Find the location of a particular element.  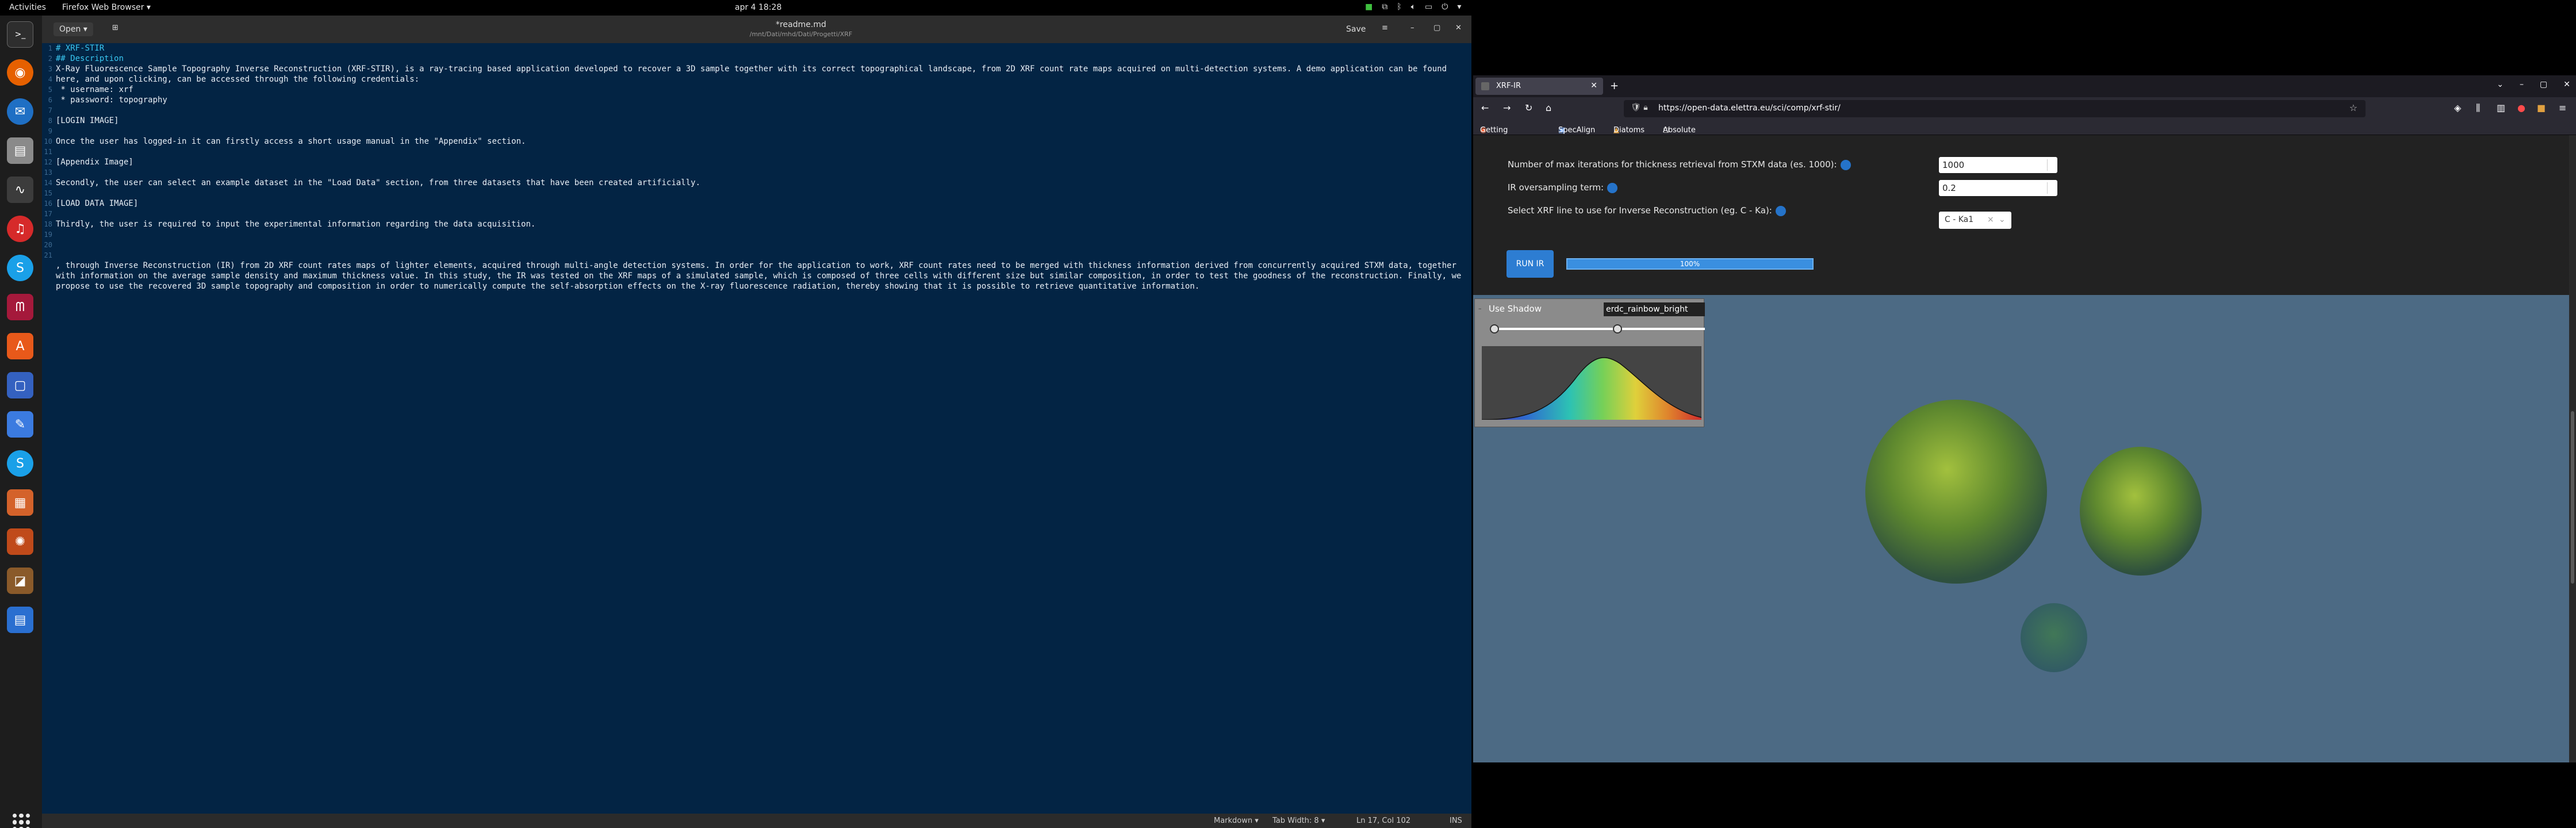

clock: apr 4 18:28 is located at coordinates (758, 7).